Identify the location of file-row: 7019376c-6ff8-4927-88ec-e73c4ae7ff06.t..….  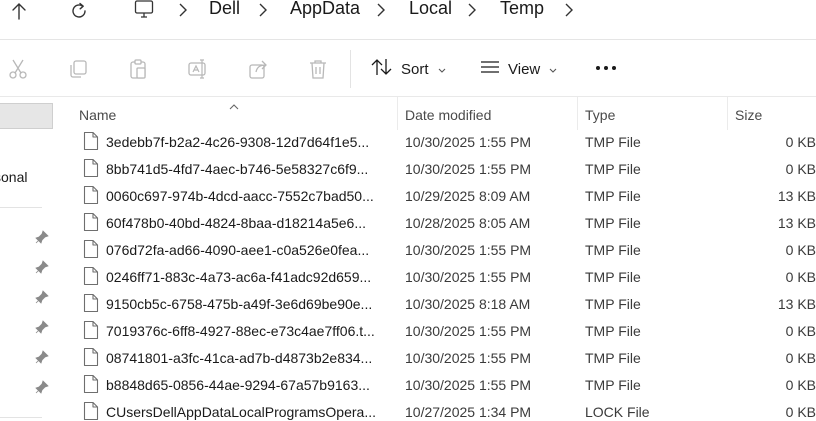
(441, 330).